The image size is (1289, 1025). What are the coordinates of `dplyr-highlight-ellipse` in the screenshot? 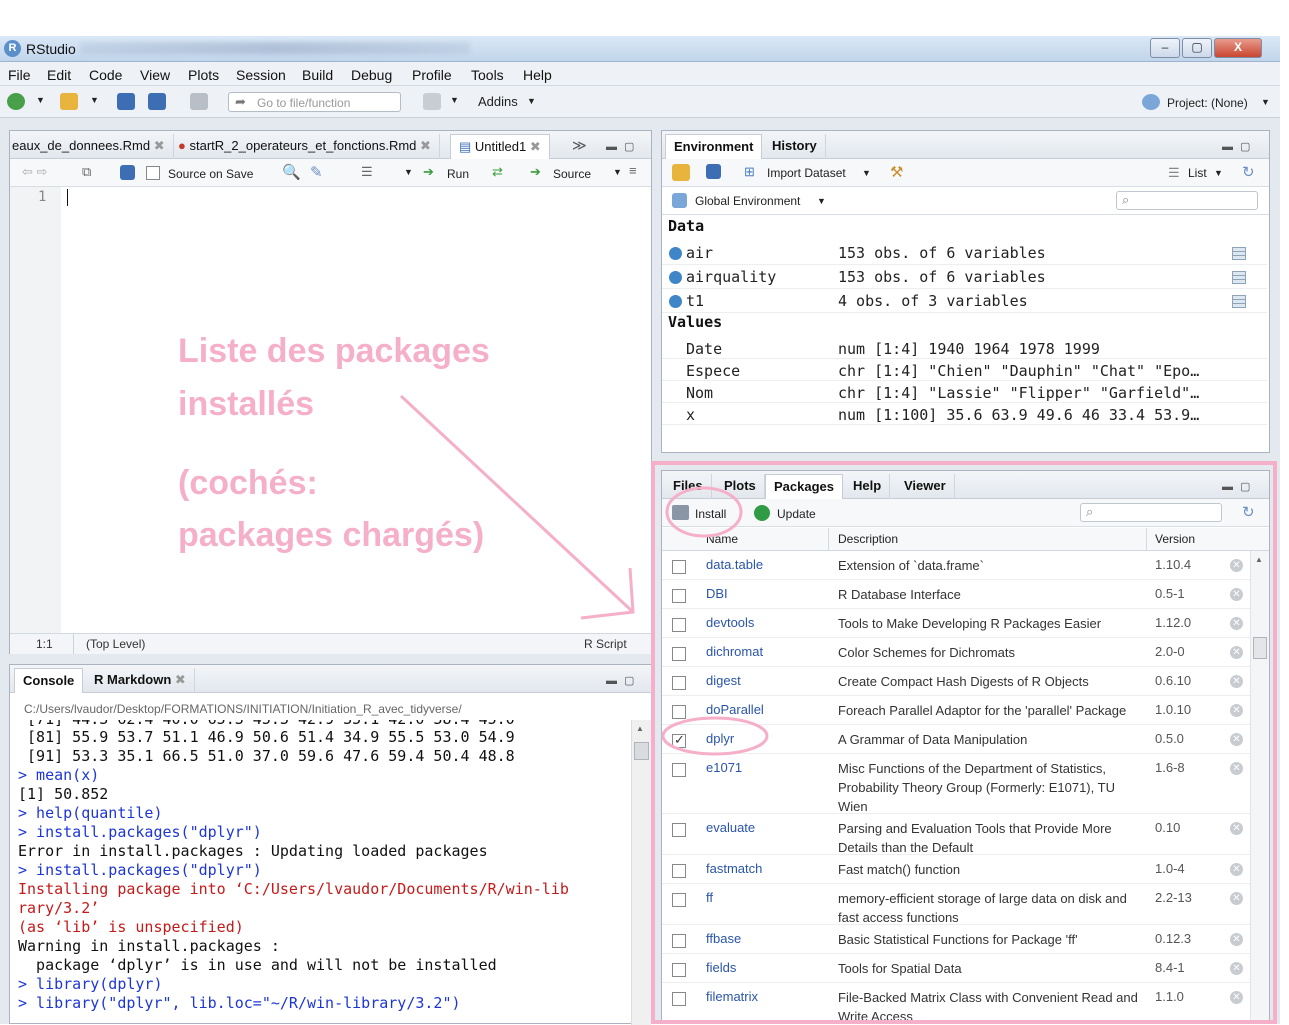 It's located at (715, 736).